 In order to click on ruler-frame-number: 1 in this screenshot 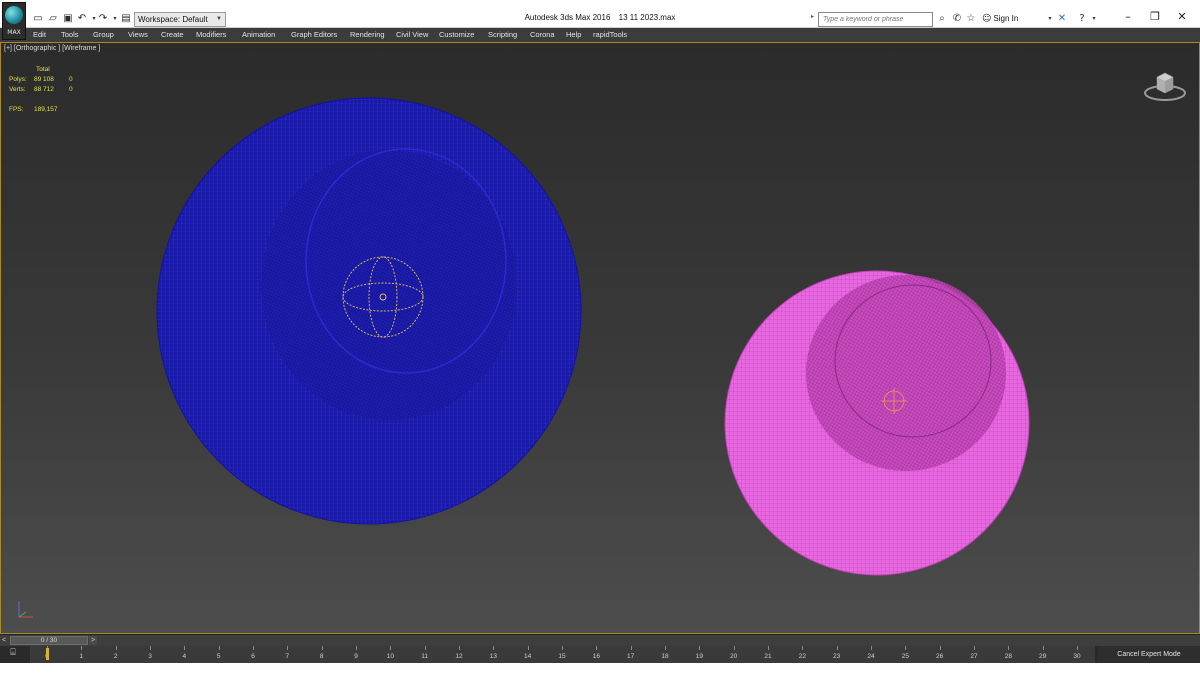, I will do `click(81, 656)`.